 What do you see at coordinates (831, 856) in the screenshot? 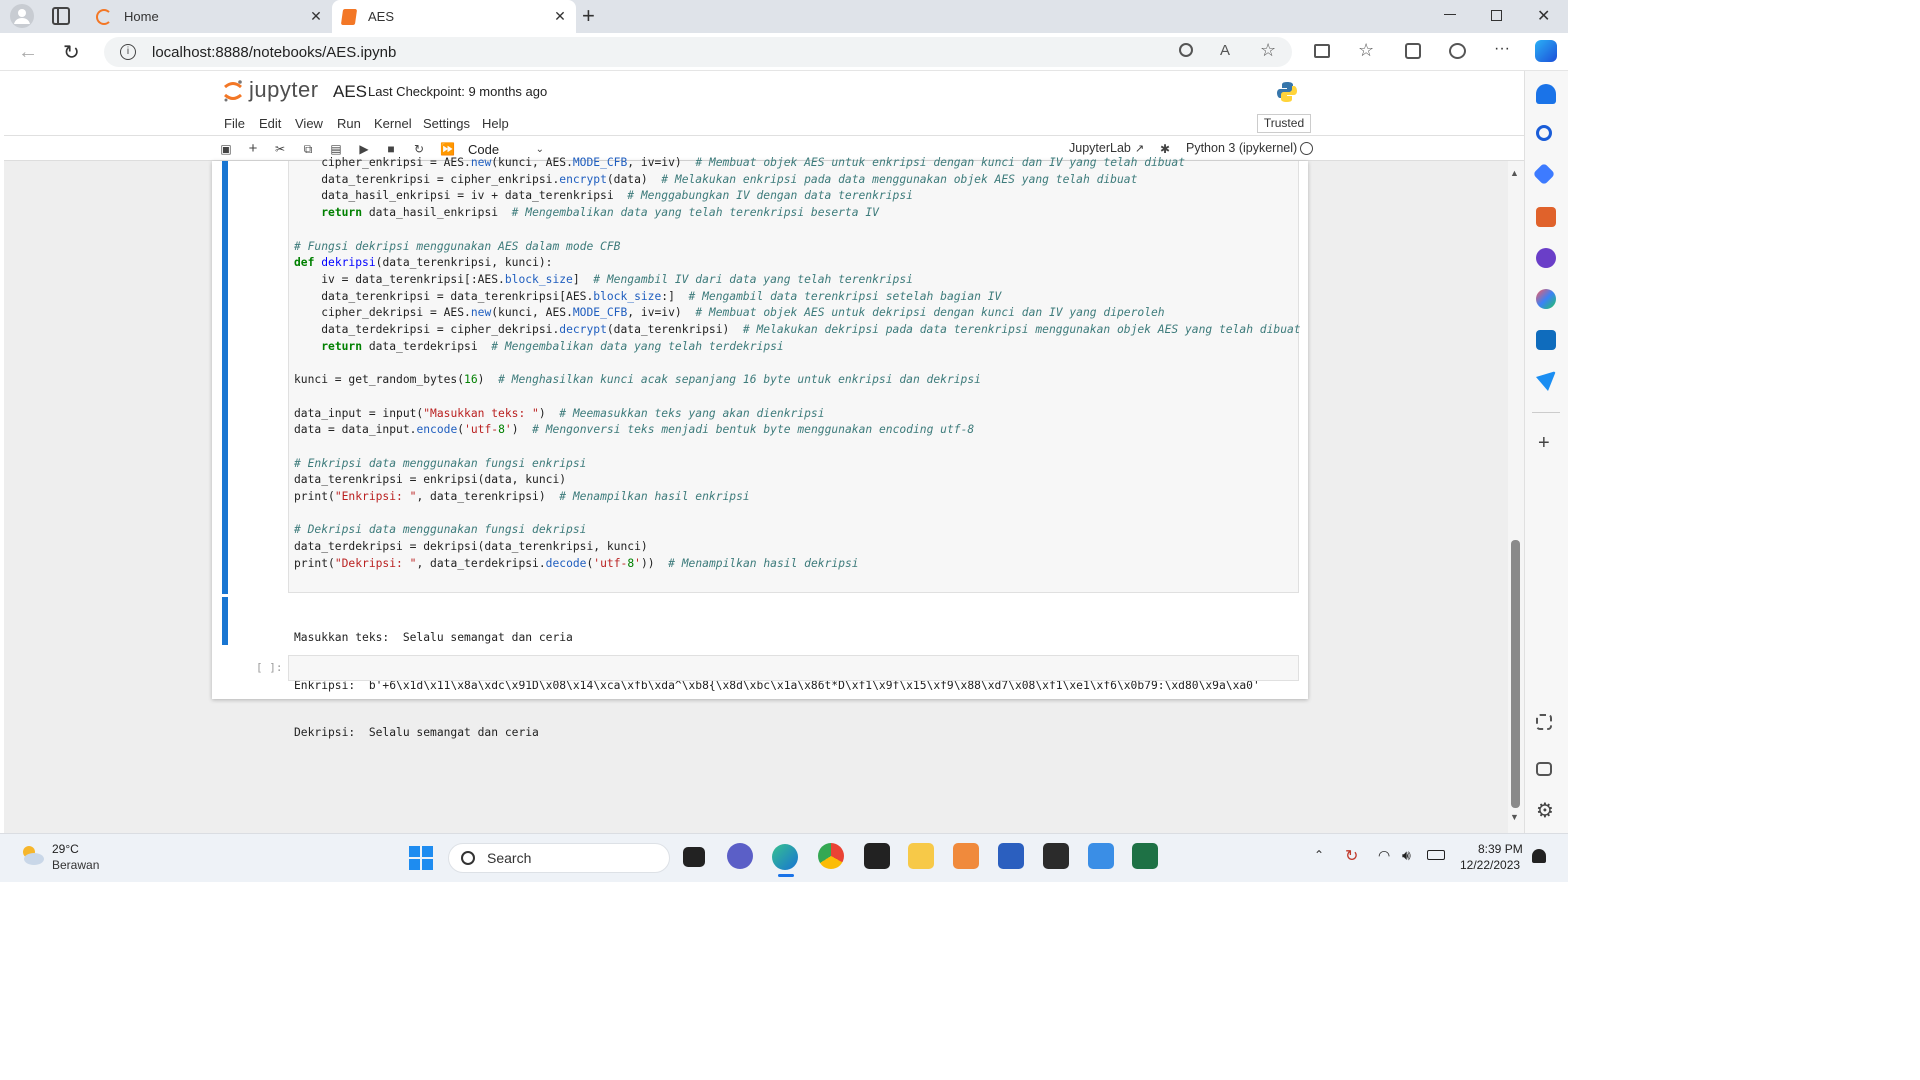
I see `chrome-icon` at bounding box center [831, 856].